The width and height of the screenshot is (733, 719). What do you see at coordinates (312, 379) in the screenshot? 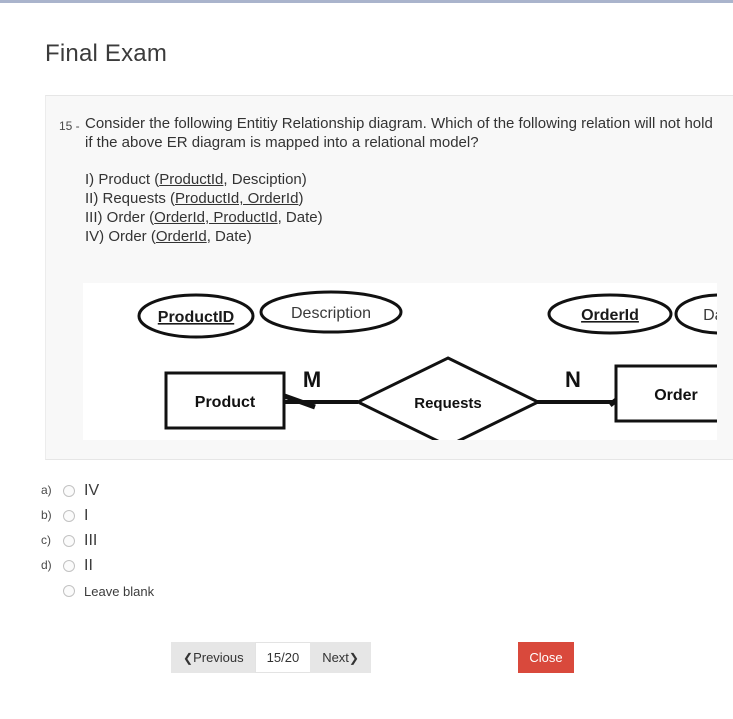
I see `cardinality-left: M` at bounding box center [312, 379].